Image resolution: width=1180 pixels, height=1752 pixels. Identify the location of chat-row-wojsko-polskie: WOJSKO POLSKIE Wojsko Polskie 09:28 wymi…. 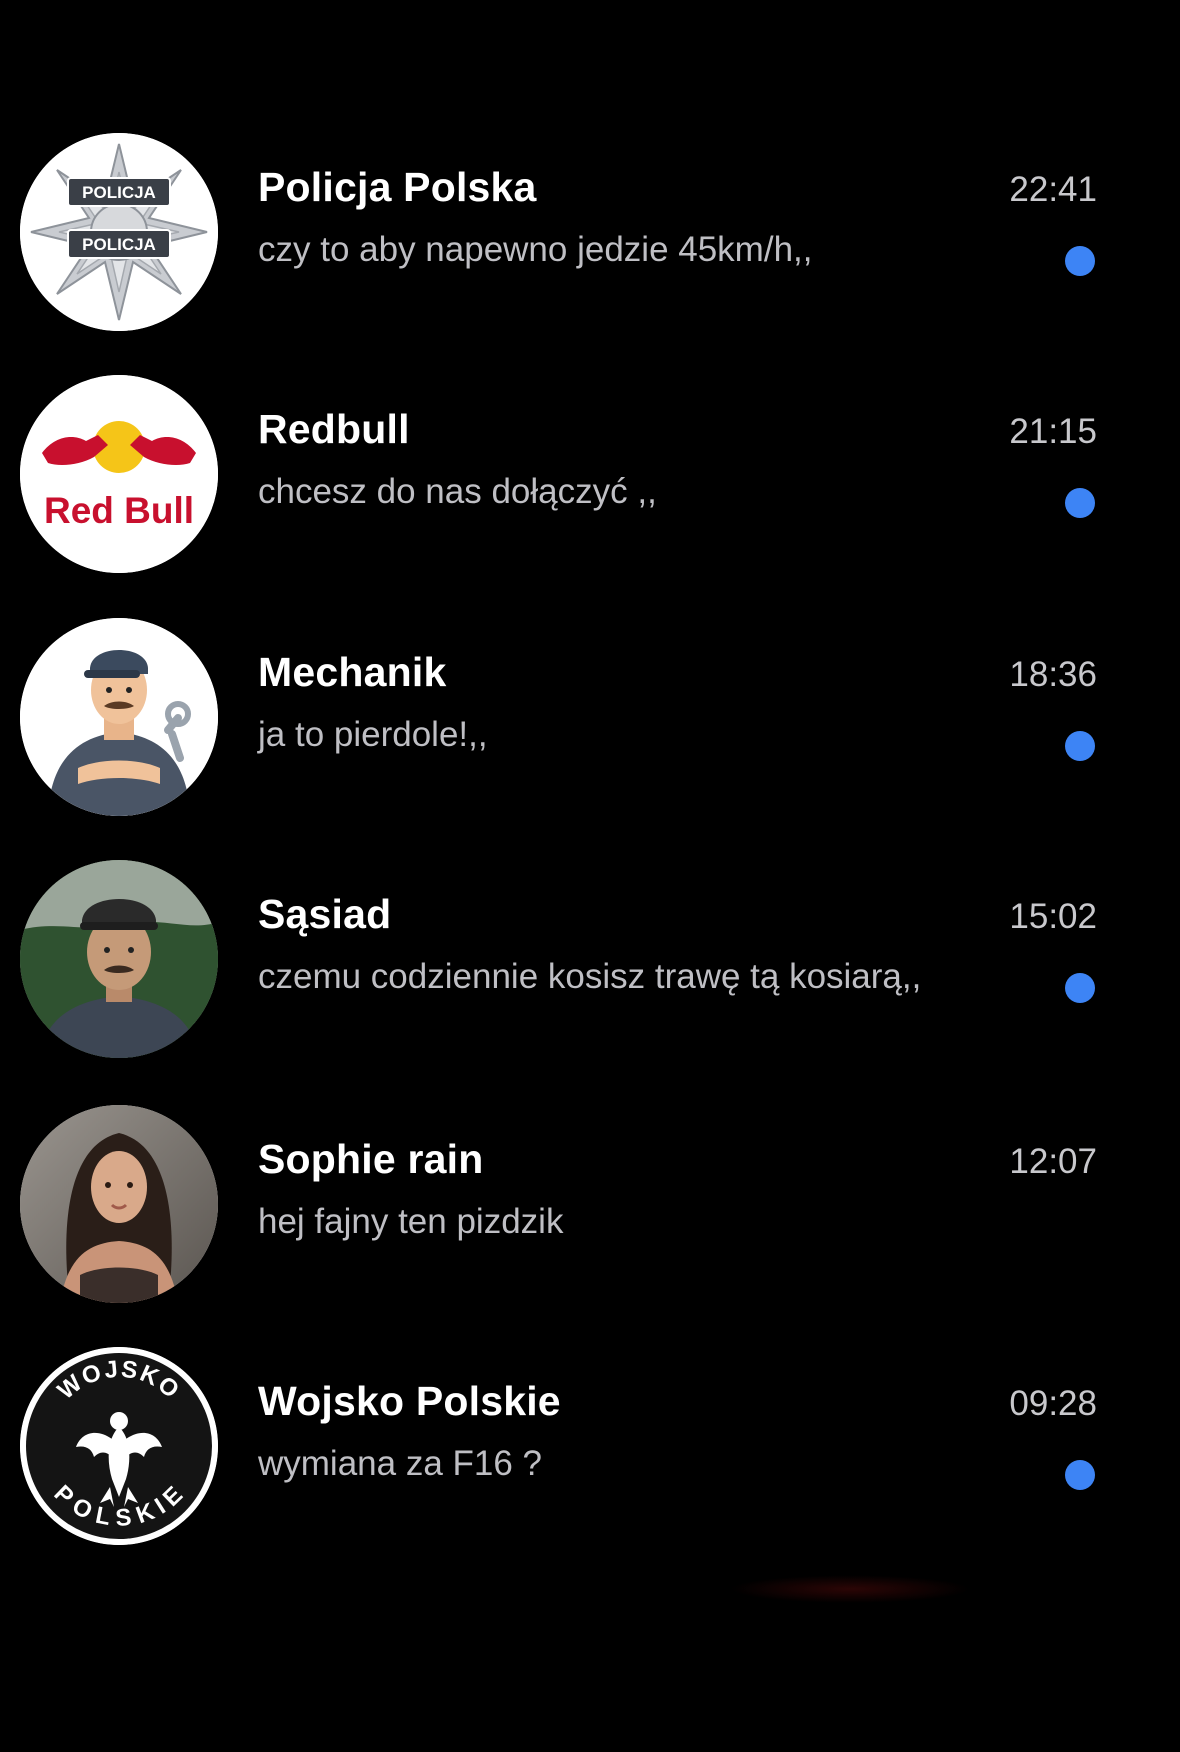
(590, 1446).